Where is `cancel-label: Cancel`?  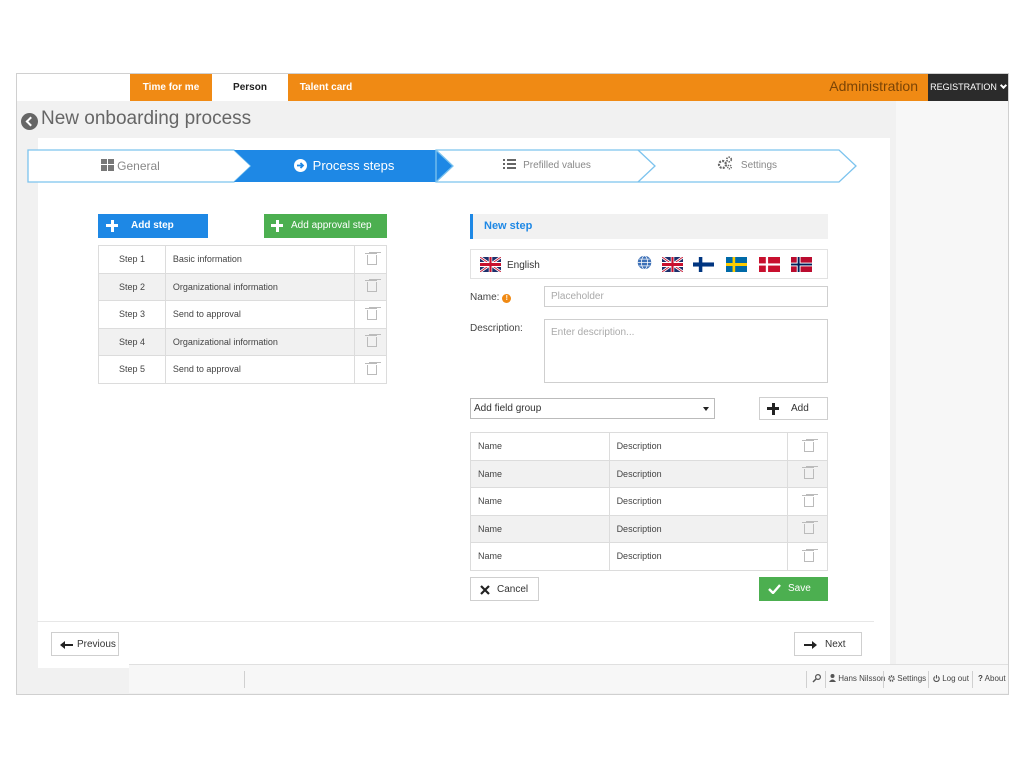
cancel-label: Cancel is located at coordinates (513, 589).